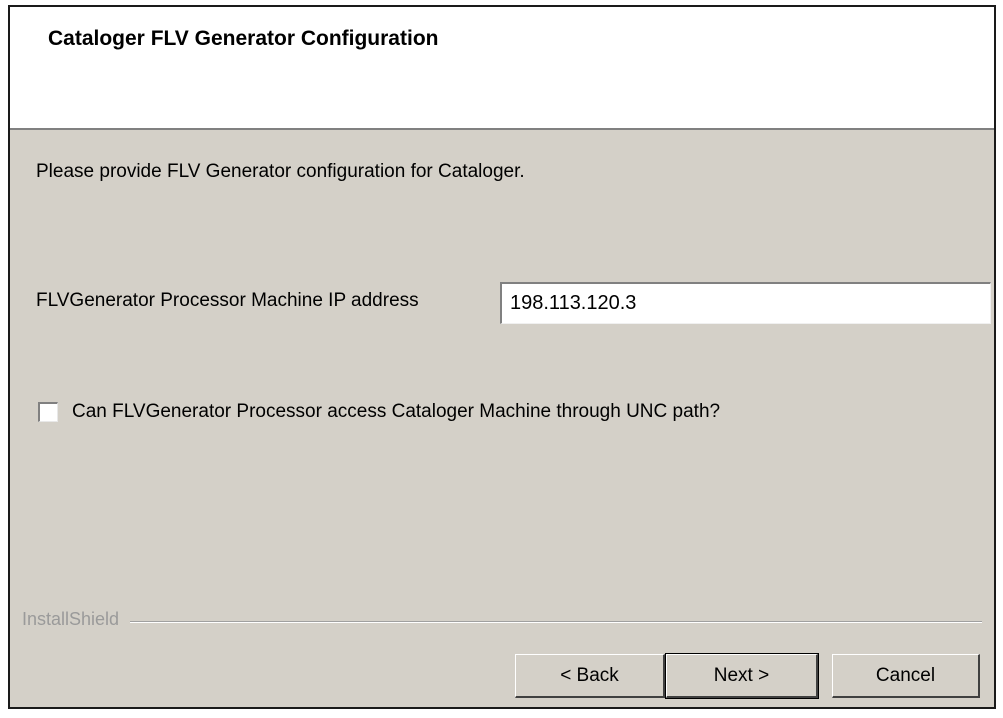 The height and width of the screenshot is (718, 1003). What do you see at coordinates (48, 412) in the screenshot?
I see `unc-path-checkbox` at bounding box center [48, 412].